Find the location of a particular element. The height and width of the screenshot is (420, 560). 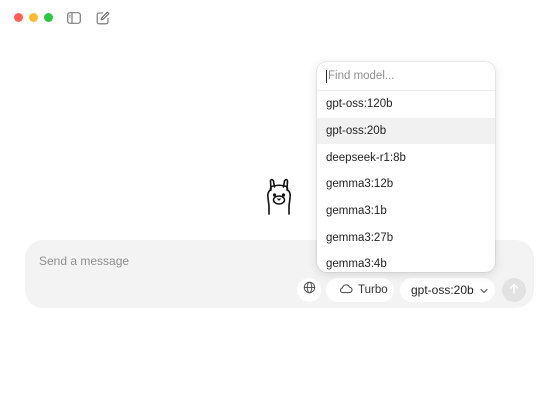

model-option-gemma3-1b: gemma3:1b is located at coordinates (406, 211).